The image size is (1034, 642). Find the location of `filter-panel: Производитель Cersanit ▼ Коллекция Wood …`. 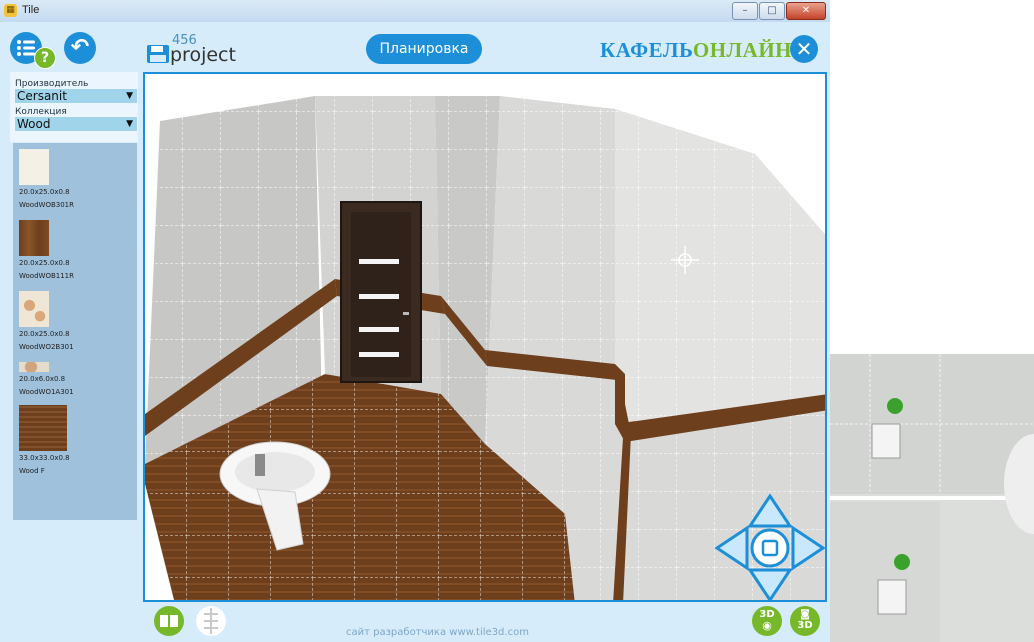

filter-panel: Производитель Cersanit ▼ Коллекция Wood … is located at coordinates (74, 107).